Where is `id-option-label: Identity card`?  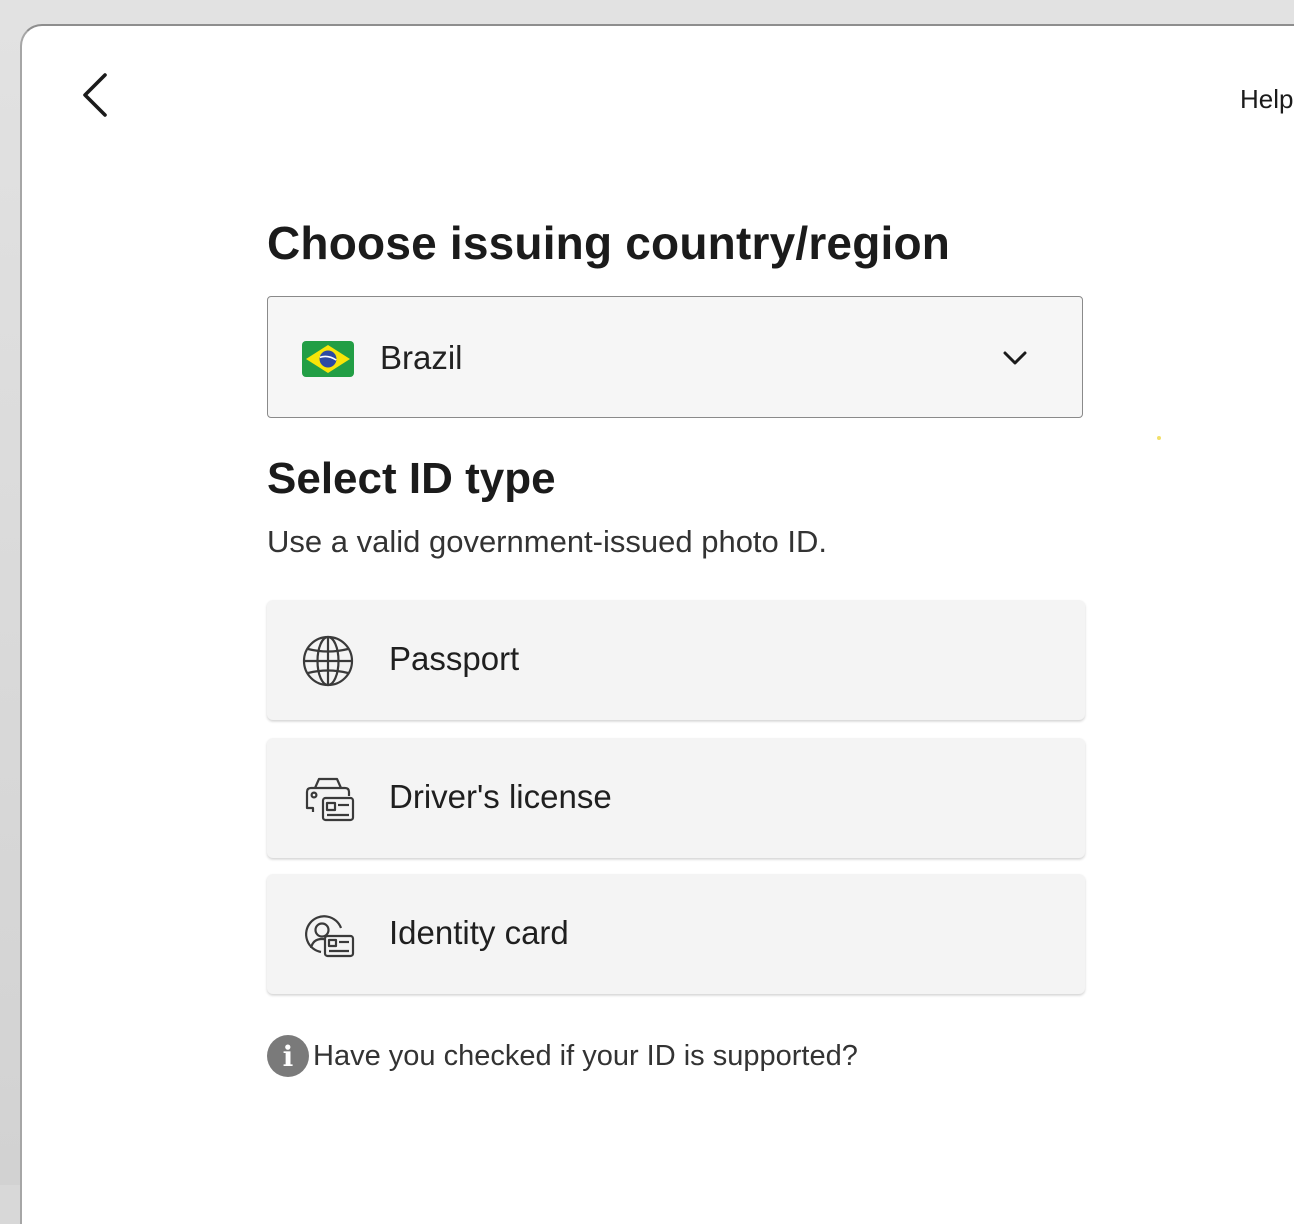 id-option-label: Identity card is located at coordinates (479, 932).